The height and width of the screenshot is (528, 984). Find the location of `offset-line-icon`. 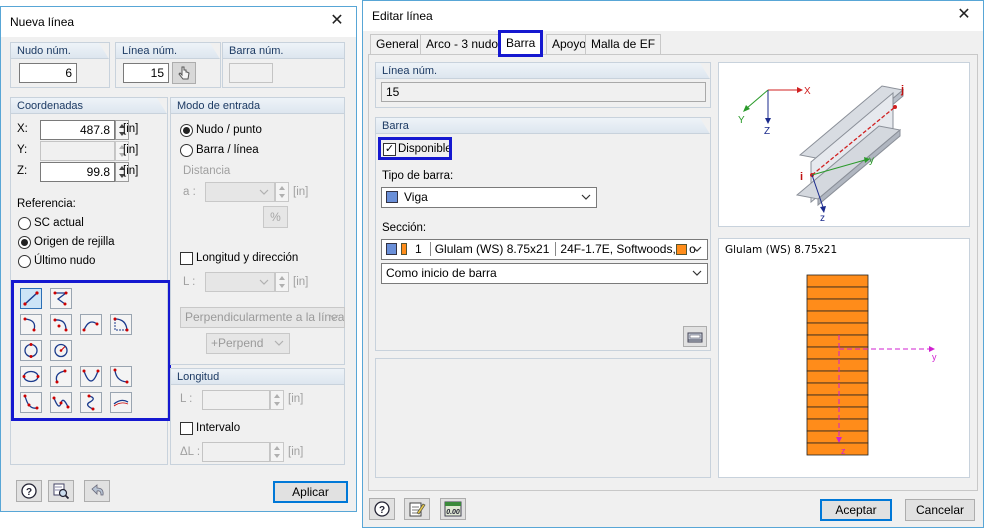

offset-line-icon is located at coordinates (121, 403).